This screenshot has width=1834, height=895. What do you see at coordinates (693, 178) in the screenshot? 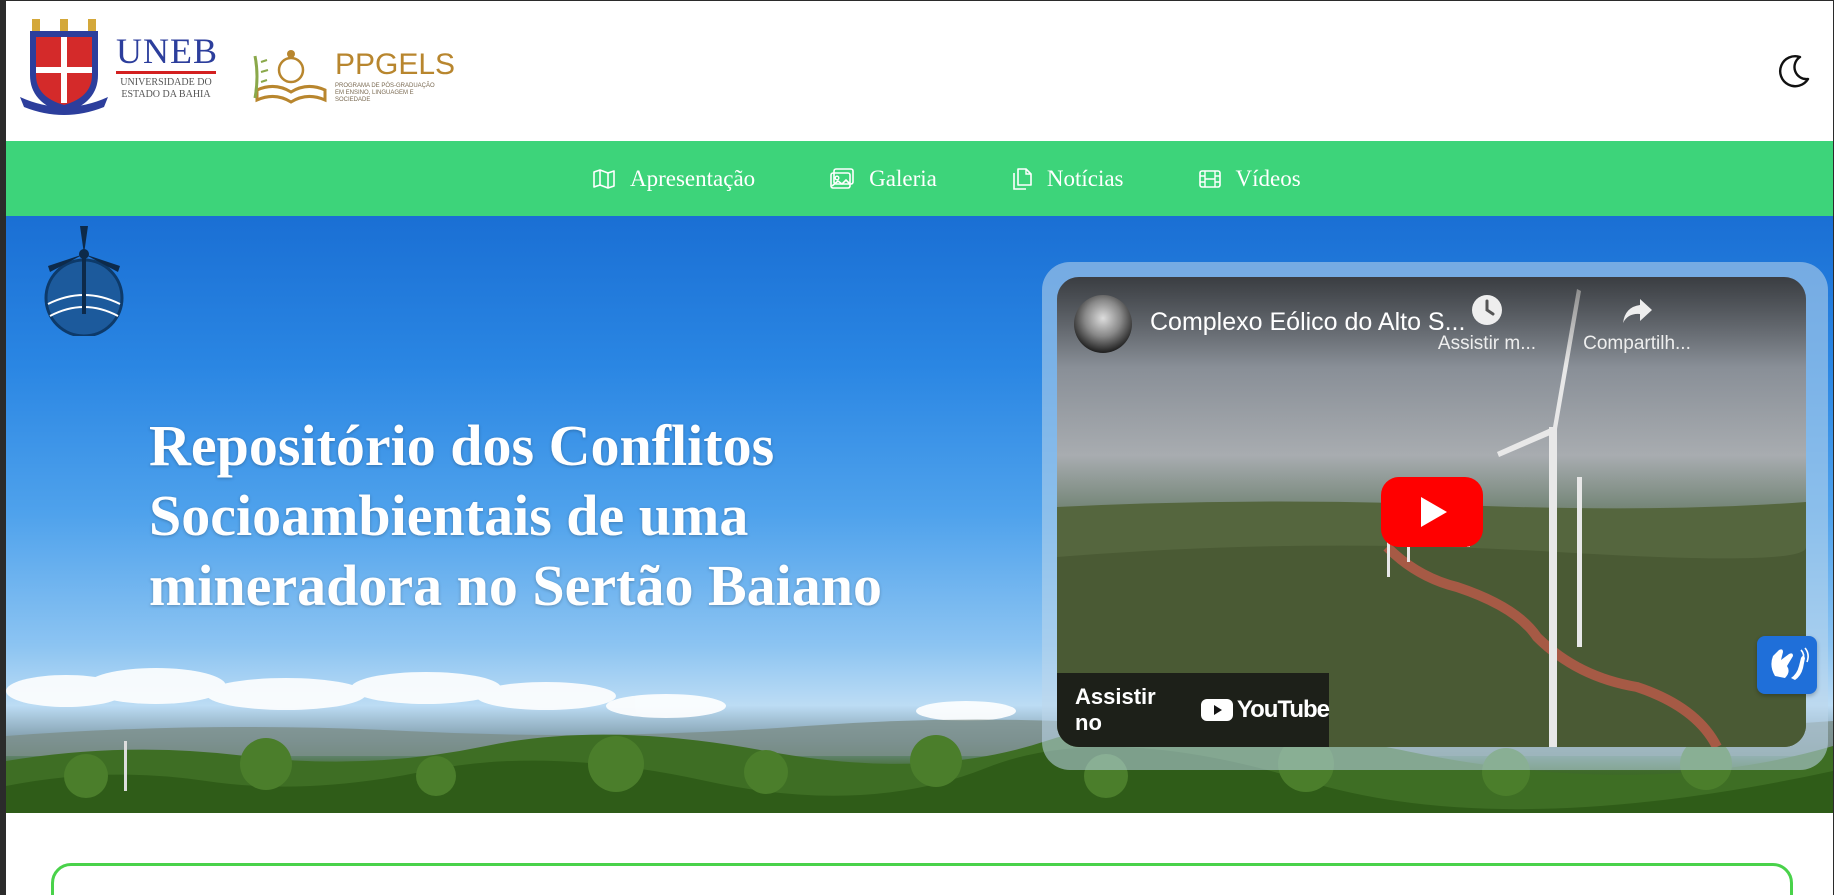
I see `nav-item-label: Apresentação` at bounding box center [693, 178].